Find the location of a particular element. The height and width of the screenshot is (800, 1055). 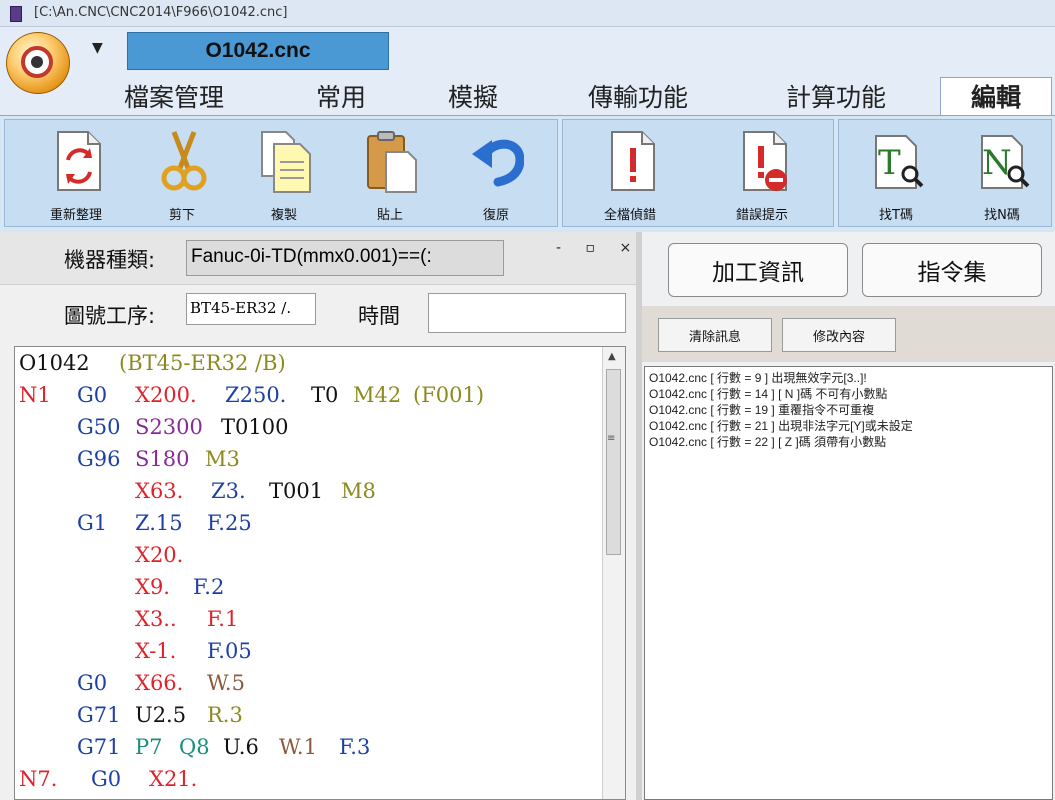

drawing-process-field: BT45-ER32 /. is located at coordinates (251, 309).